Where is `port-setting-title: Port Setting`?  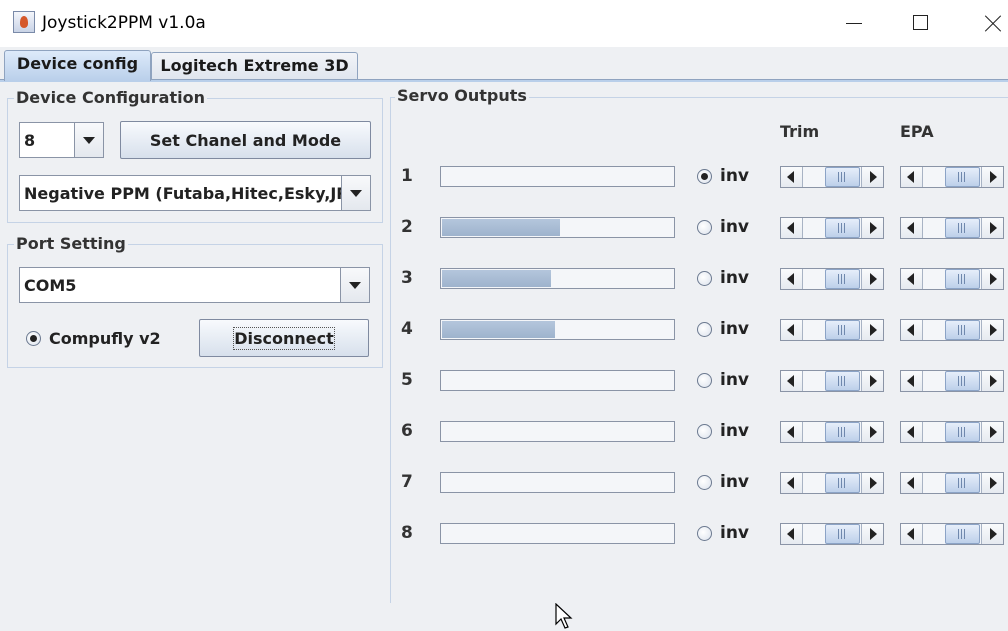 port-setting-title: Port Setting is located at coordinates (71, 243).